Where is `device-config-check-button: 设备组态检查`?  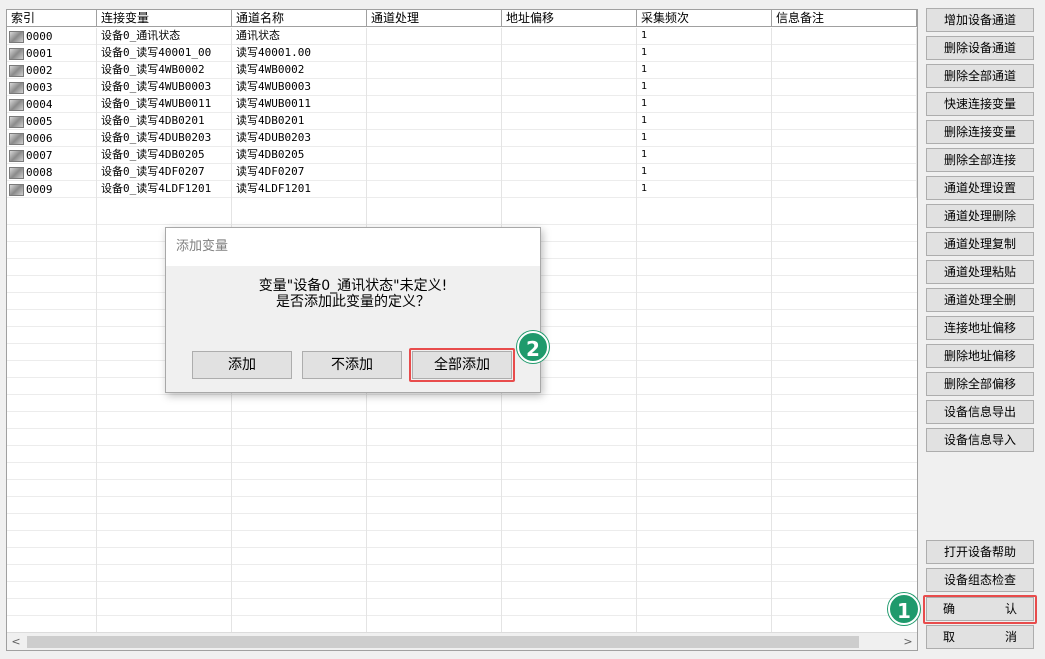
device-config-check-button: 设备组态检查 is located at coordinates (980, 580).